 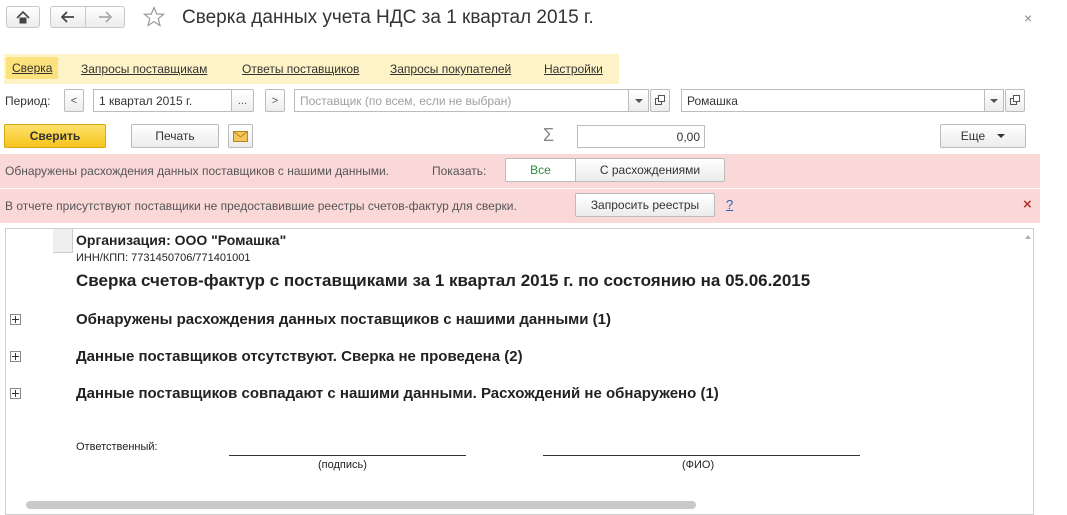 I want to click on print-button: Печать, so click(x=175, y=136).